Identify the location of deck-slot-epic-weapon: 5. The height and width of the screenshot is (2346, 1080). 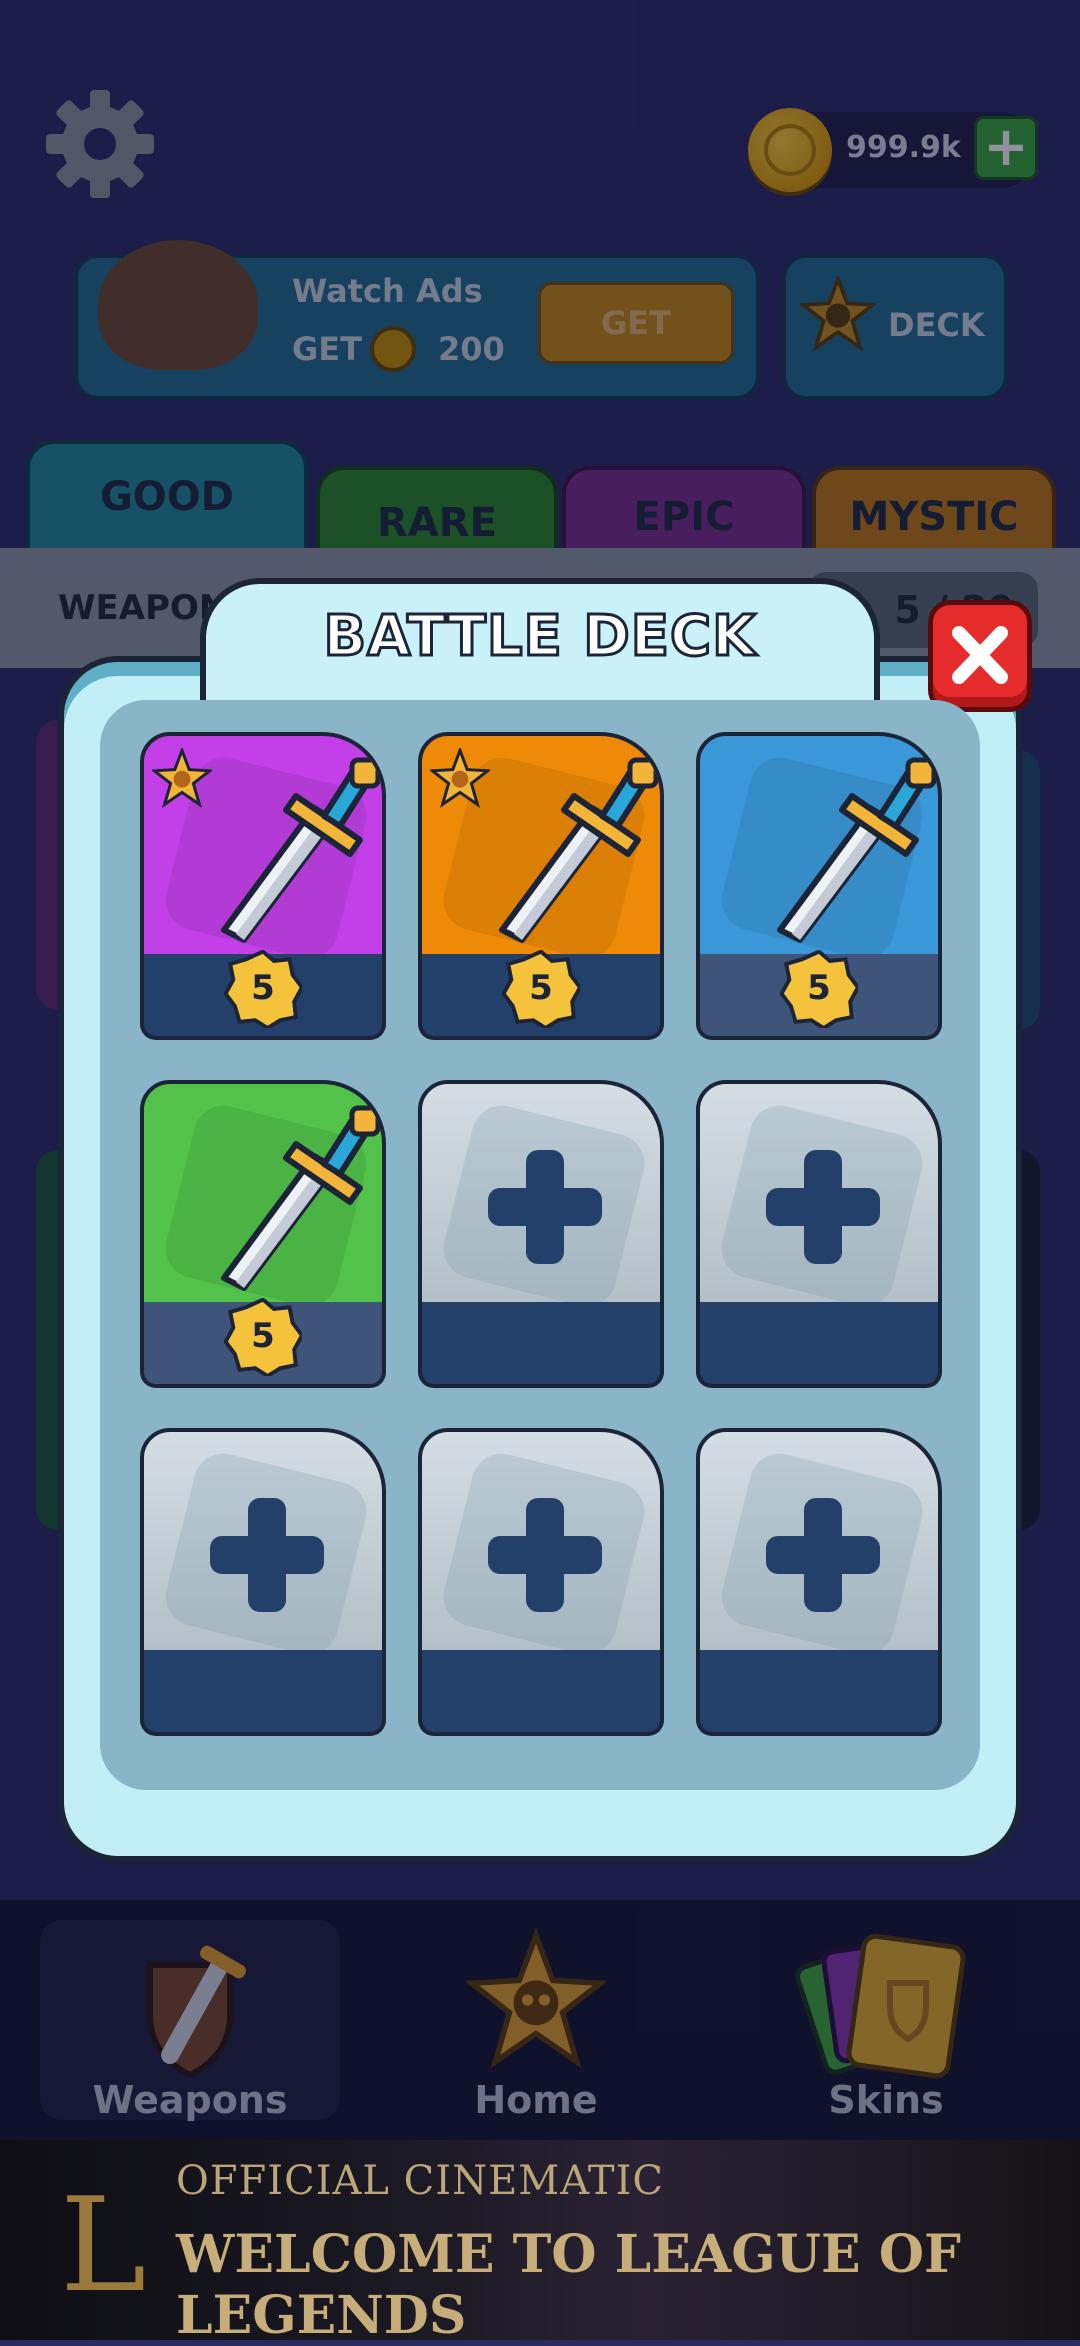
(263, 888).